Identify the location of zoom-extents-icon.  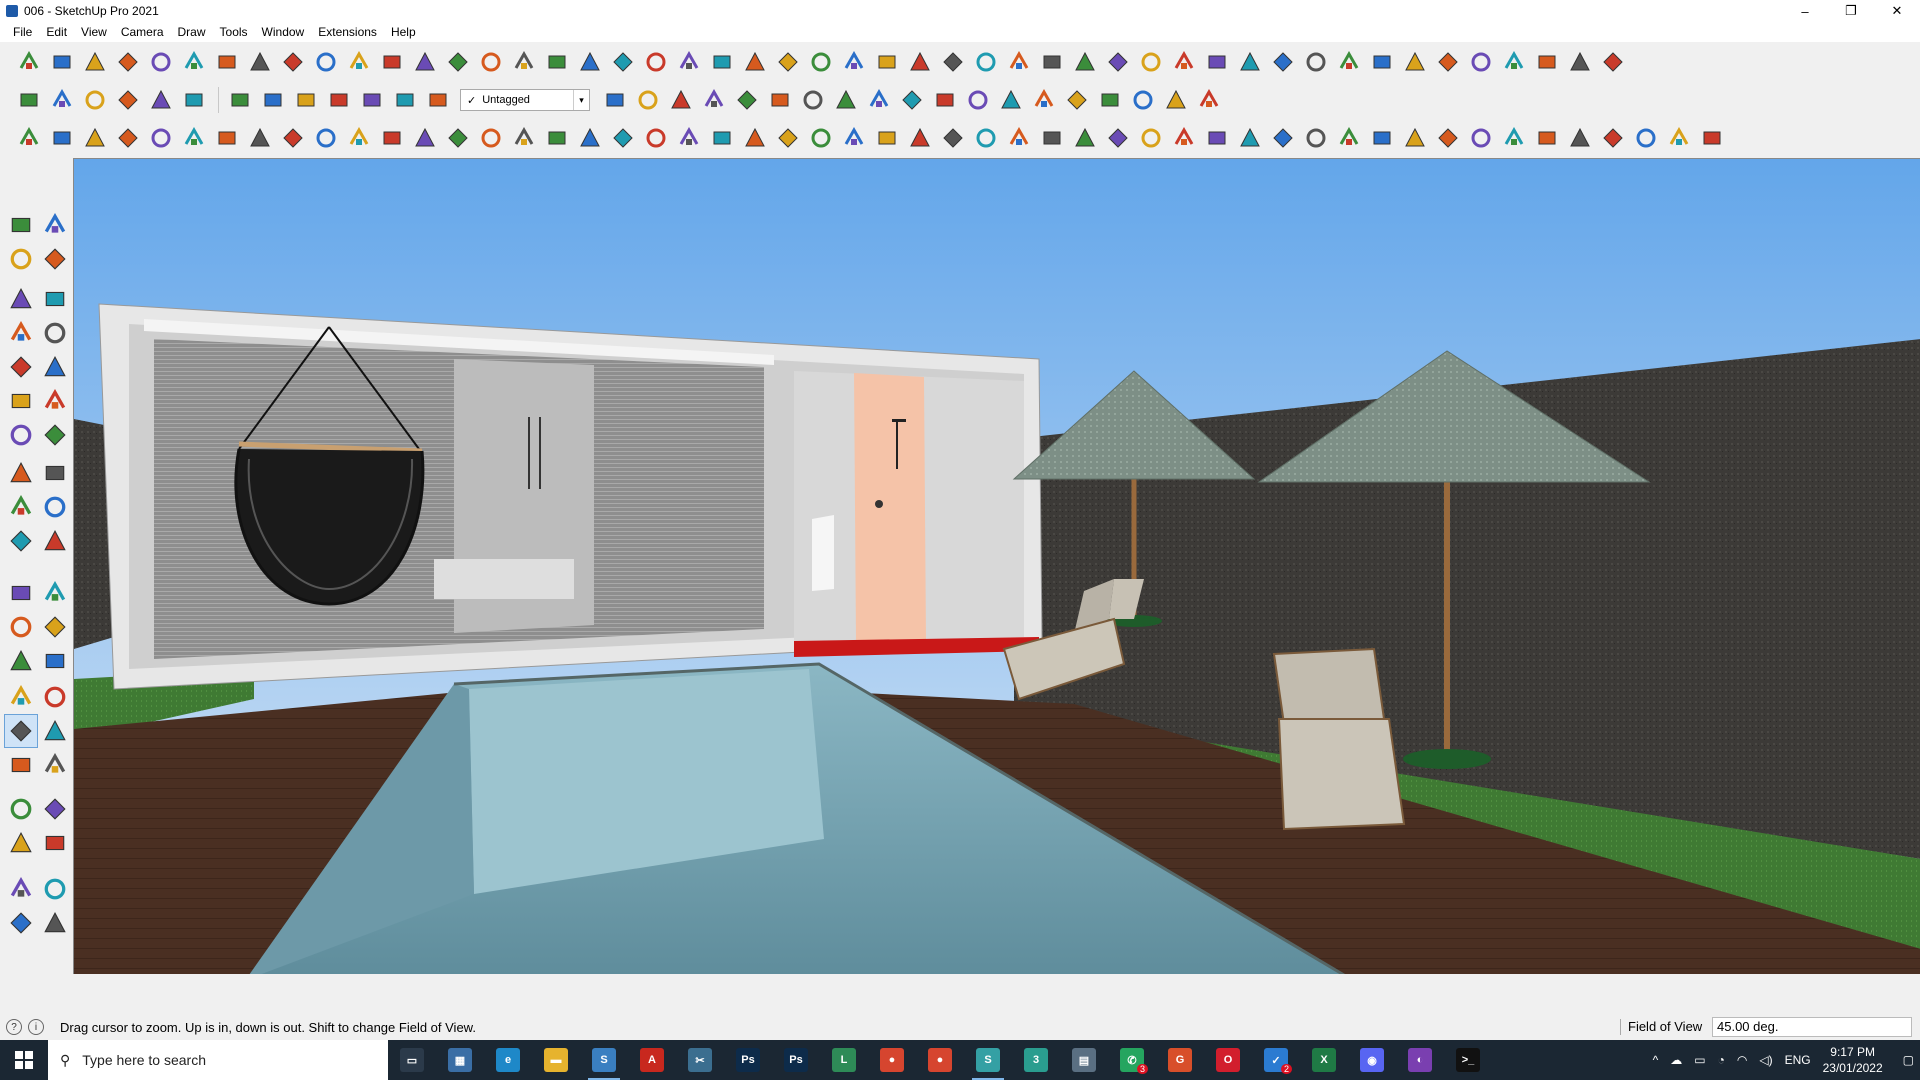
(1217, 62).